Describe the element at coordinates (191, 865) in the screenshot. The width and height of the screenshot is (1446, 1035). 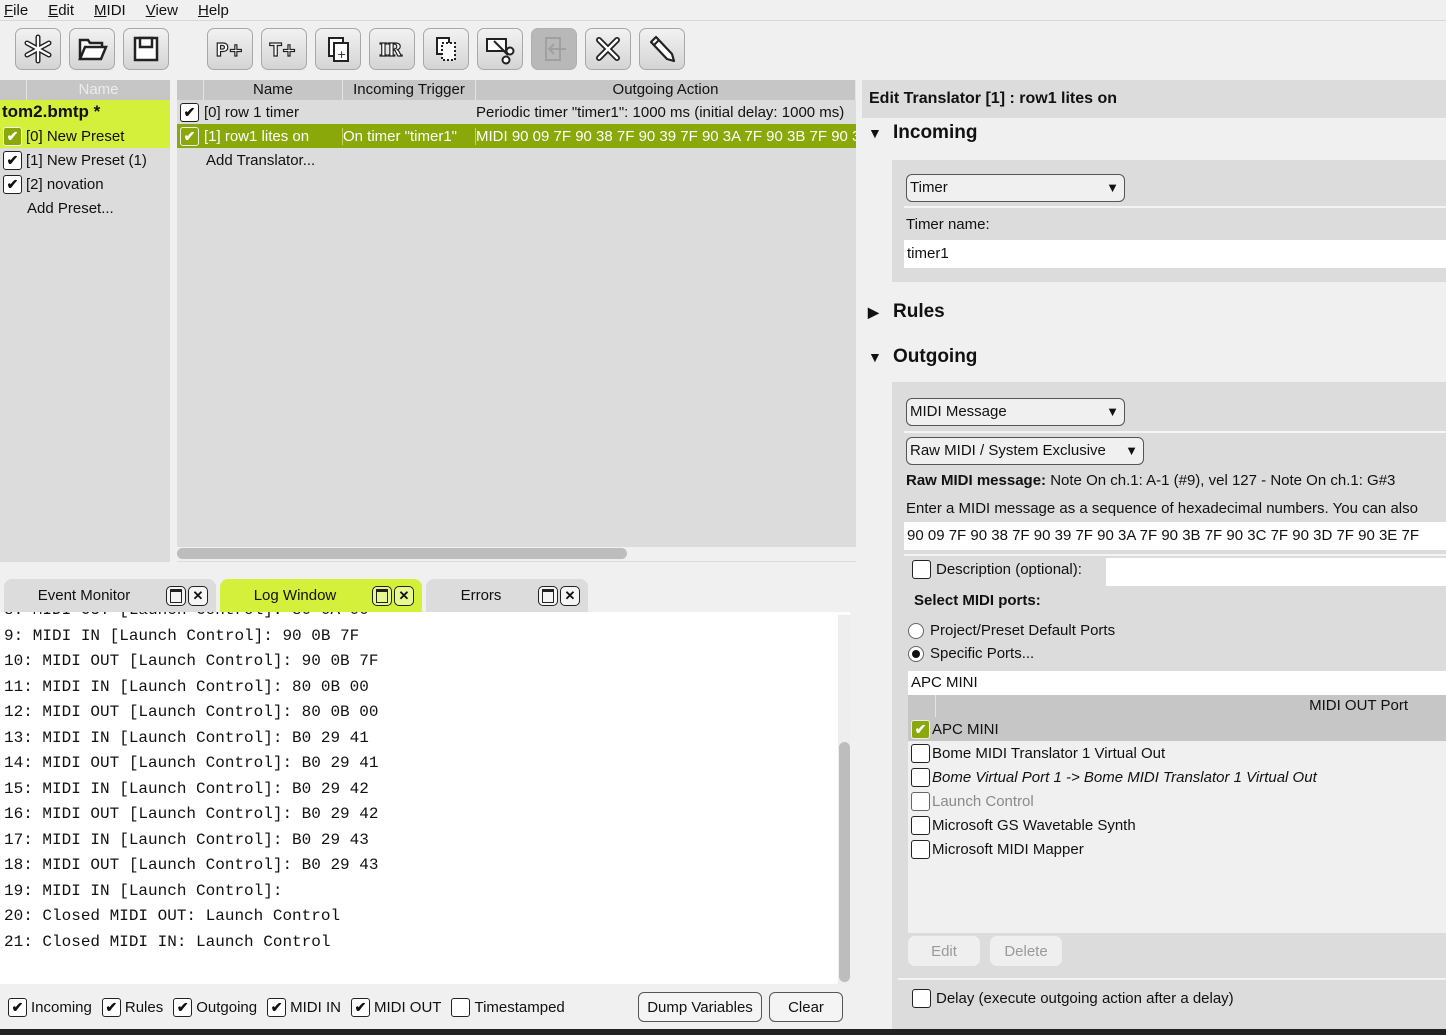
I see `log-line: 18: MIDI OUT [Launch Control]: B0 29 43` at that location.